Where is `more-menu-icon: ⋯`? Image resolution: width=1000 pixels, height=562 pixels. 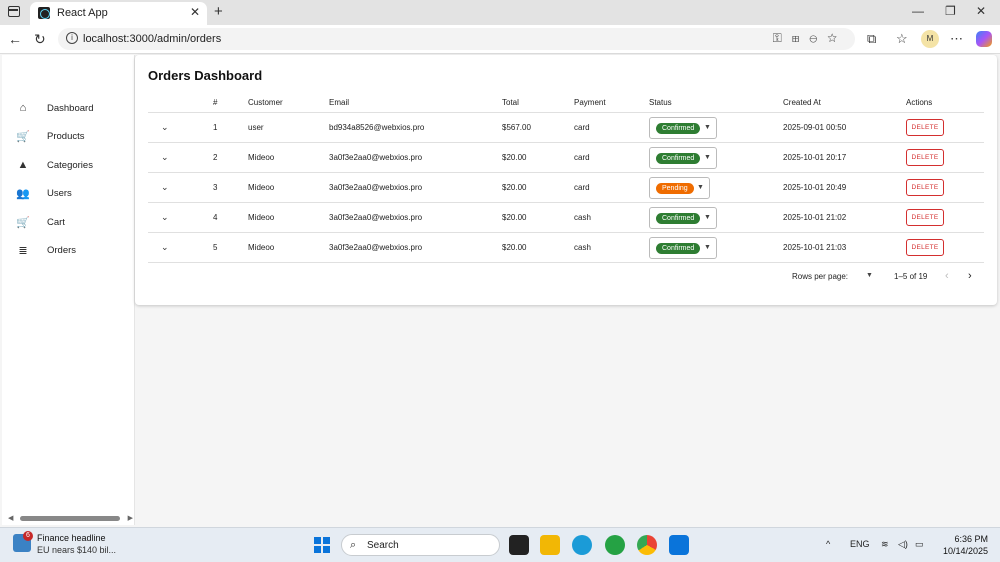
more-menu-icon: ⋯ is located at coordinates (956, 39).